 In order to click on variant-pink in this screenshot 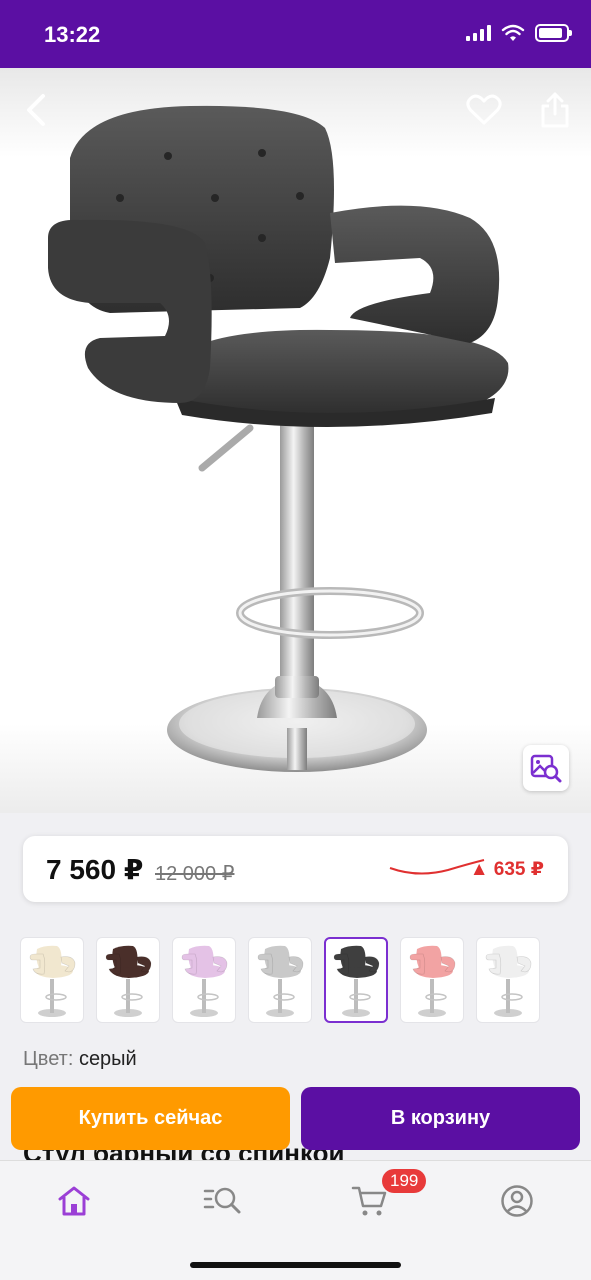, I will do `click(432, 980)`.